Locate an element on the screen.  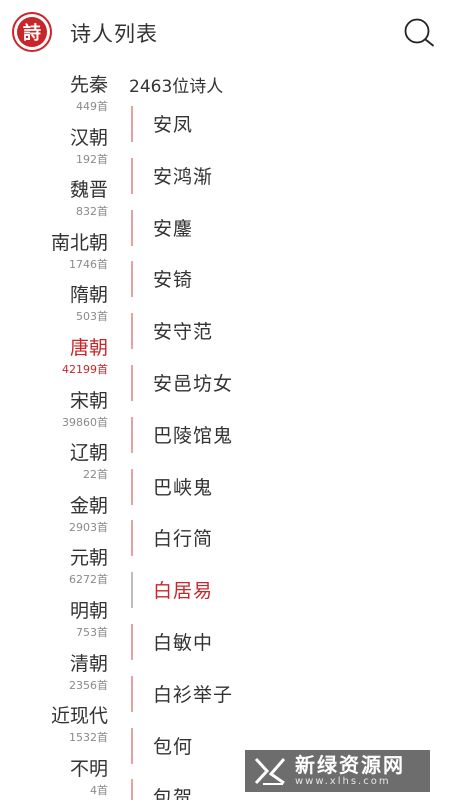
search-button is located at coordinates (420, 34).